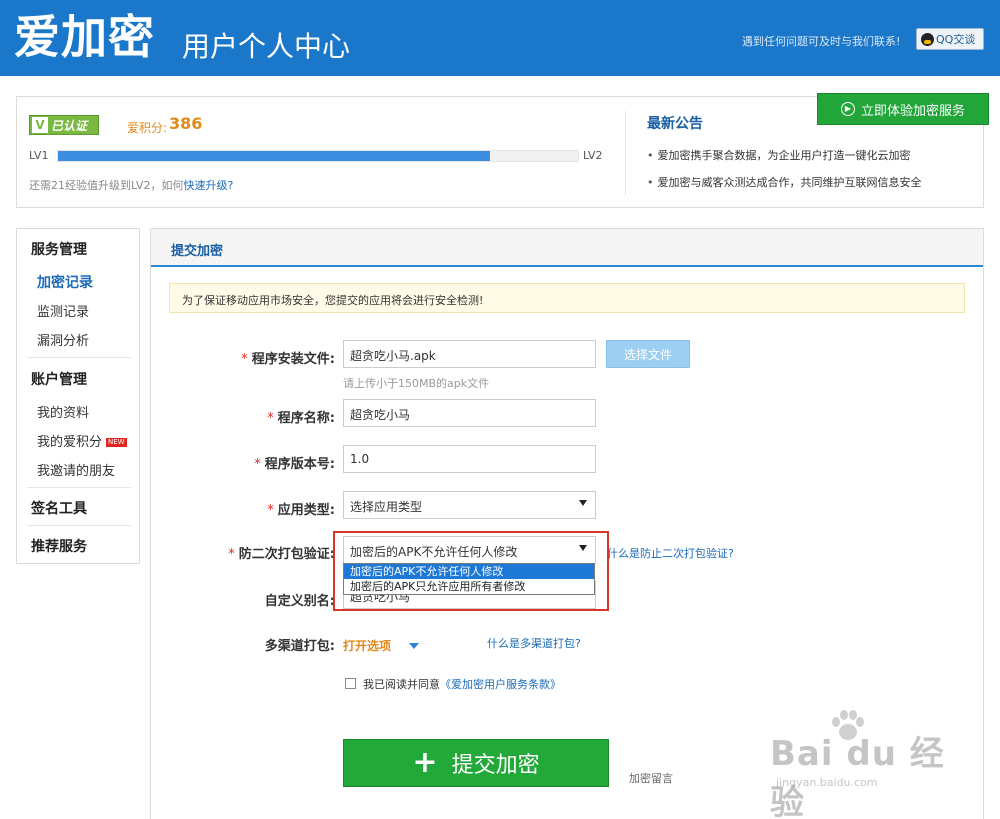  What do you see at coordinates (534, 643) in the screenshot?
I see `multichannel-help-link: 什么是多渠道打包?` at bounding box center [534, 643].